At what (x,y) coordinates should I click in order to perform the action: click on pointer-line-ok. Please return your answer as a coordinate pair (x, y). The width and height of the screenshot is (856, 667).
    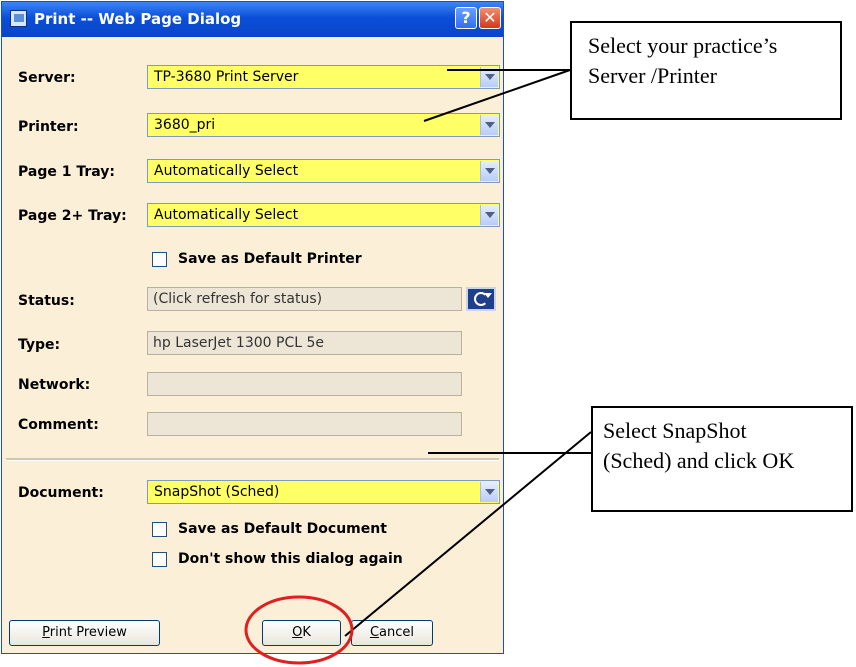
    Looking at the image, I should click on (468, 534).